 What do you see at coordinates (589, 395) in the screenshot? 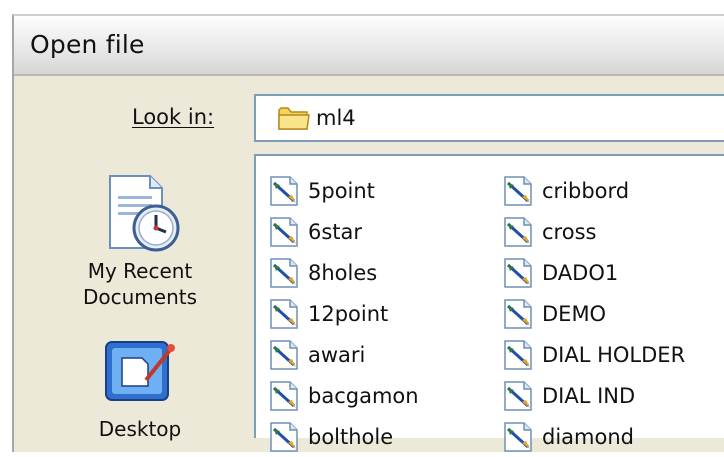
I see `file-name: DIAL IND` at bounding box center [589, 395].